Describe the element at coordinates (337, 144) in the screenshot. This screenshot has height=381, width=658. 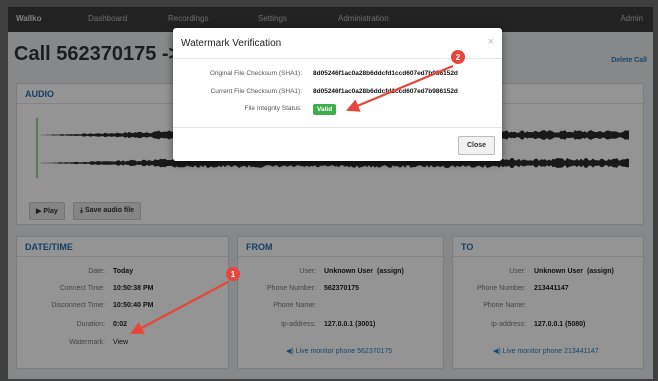
I see `modal-footer: Close` at that location.